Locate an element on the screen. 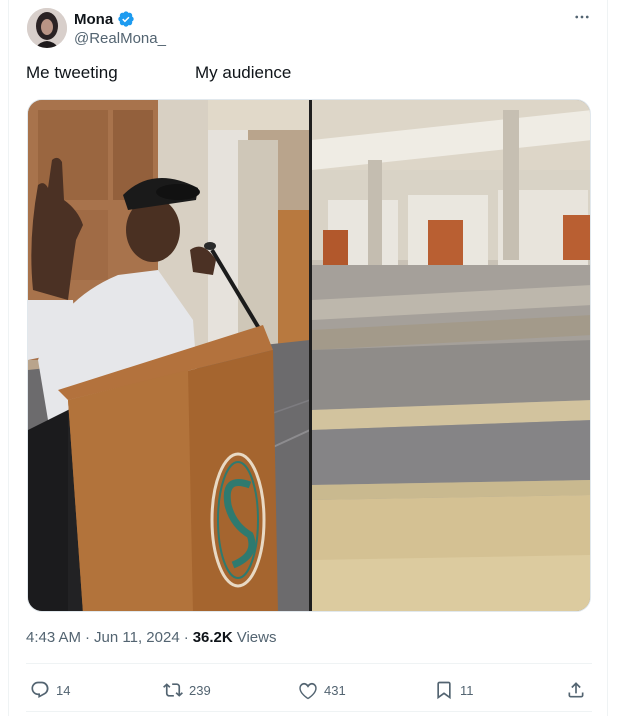 The height and width of the screenshot is (716, 620). tweet-caption-right: My audience is located at coordinates (243, 72).